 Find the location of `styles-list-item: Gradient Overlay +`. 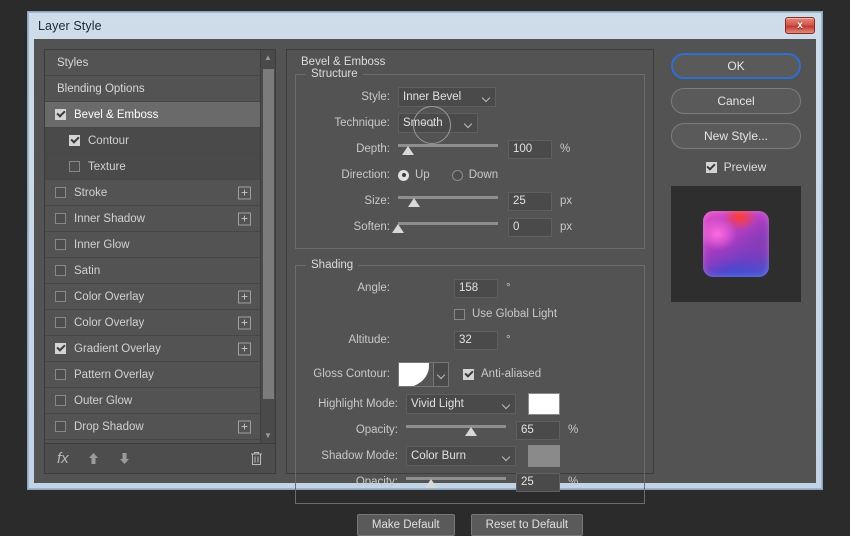

styles-list-item: Gradient Overlay + is located at coordinates (152, 349).